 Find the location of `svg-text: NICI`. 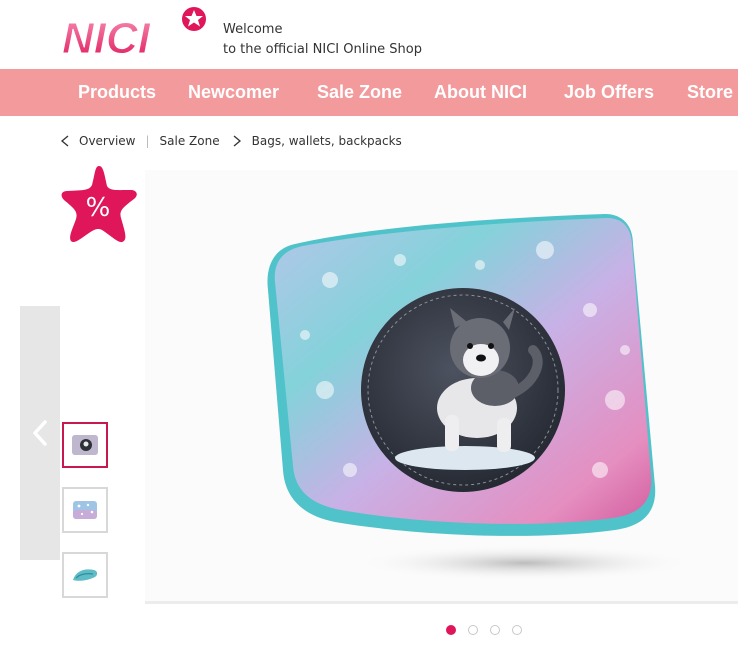

svg-text: NICI is located at coordinates (106, 38).